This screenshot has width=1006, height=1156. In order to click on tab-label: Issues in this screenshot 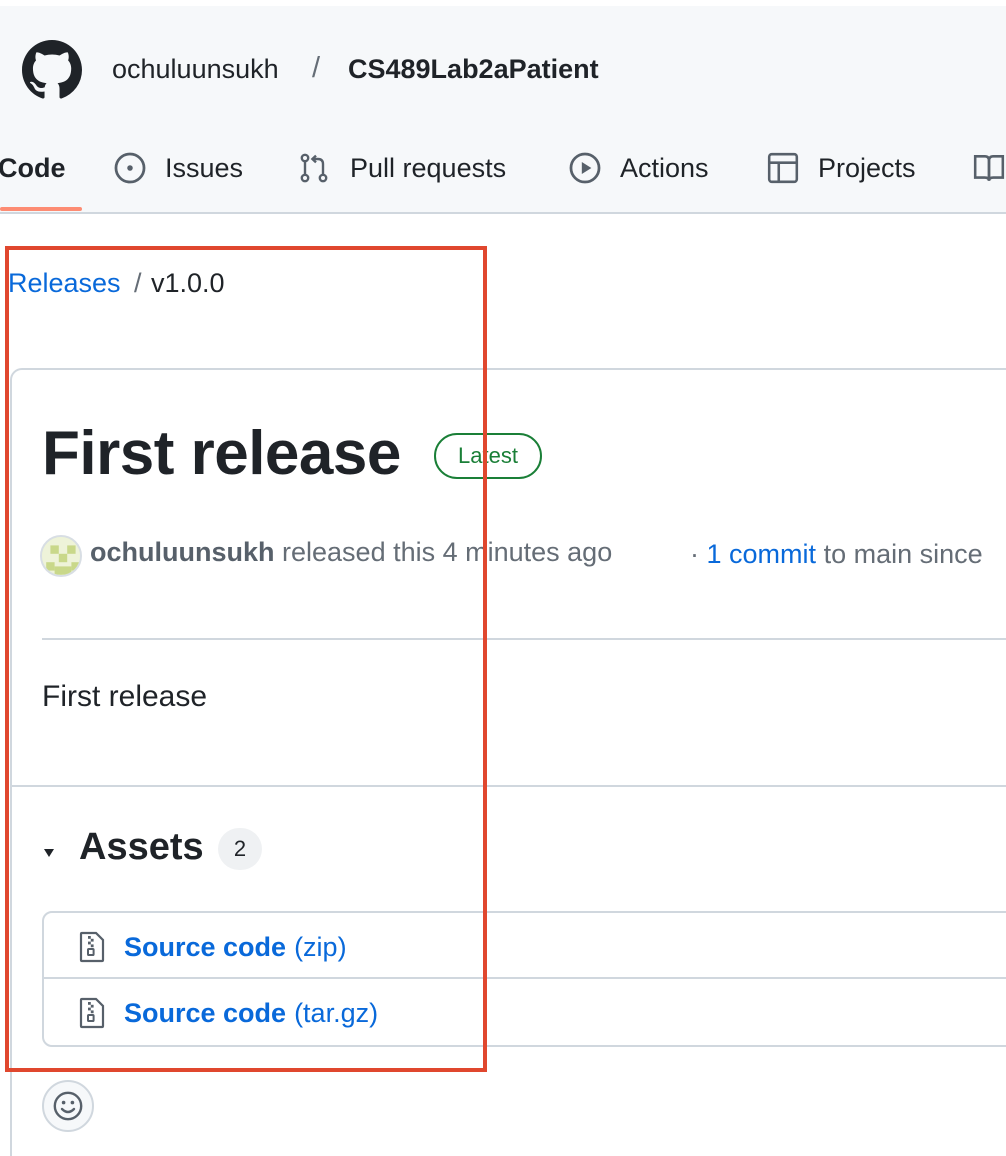, I will do `click(204, 167)`.